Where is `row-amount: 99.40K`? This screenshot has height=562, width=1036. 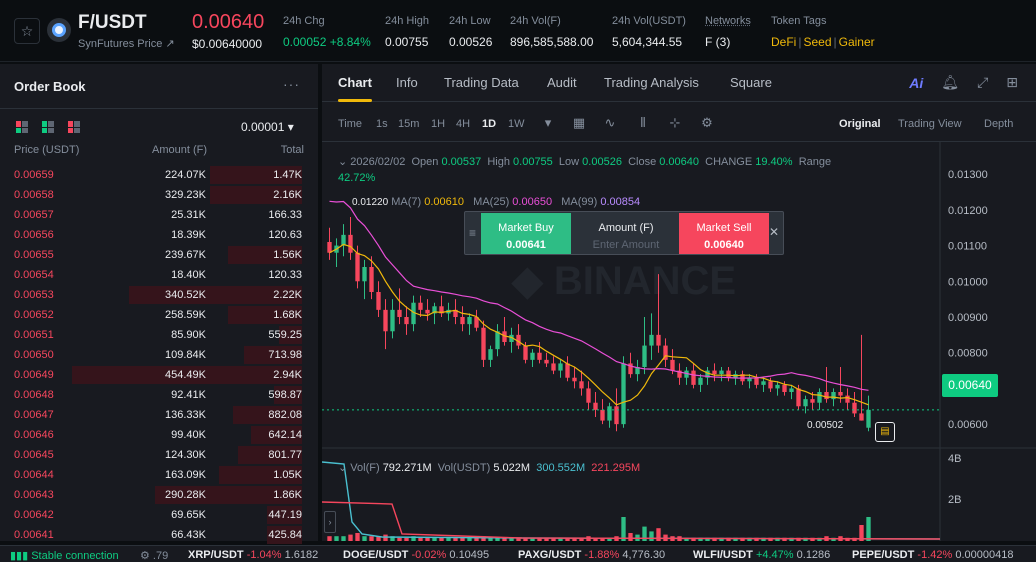 row-amount: 99.40K is located at coordinates (188, 435).